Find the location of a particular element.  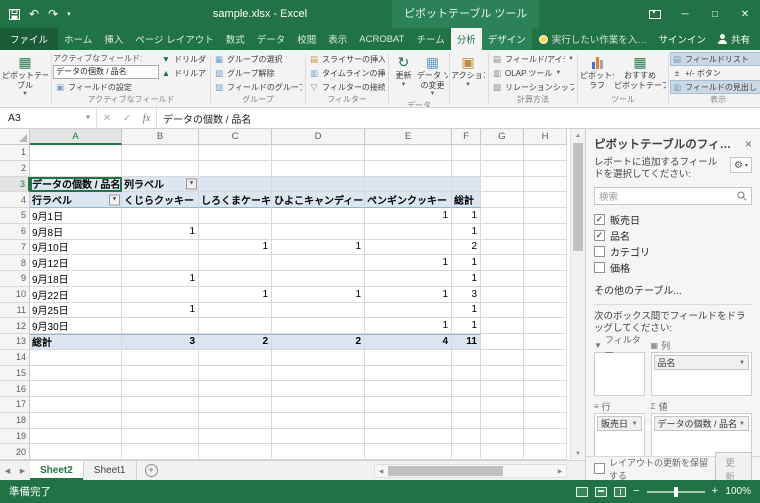

scroll-up-icon: ▲ is located at coordinates (578, 135).